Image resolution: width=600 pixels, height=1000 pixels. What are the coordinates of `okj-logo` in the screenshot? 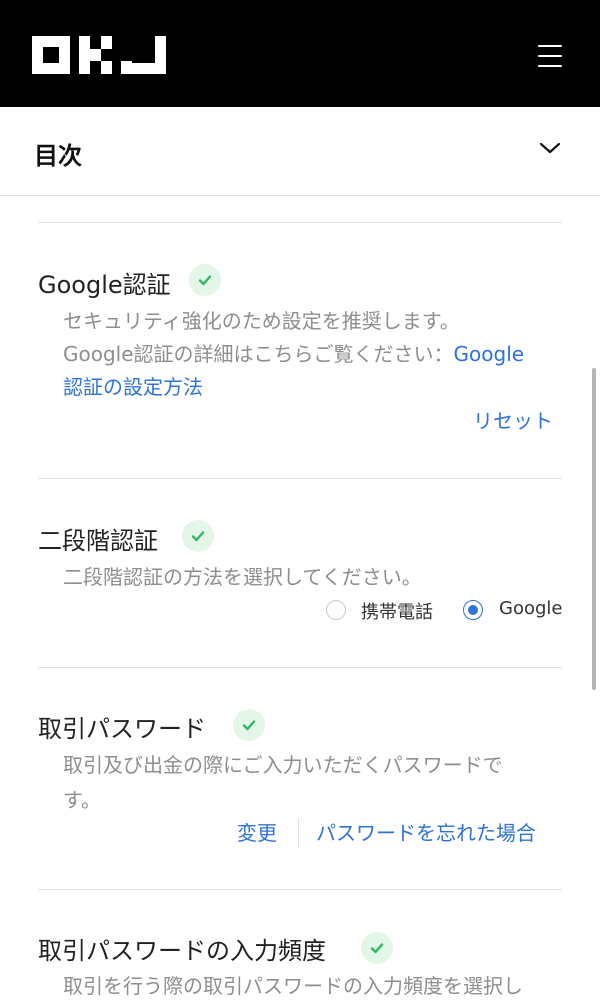 It's located at (99, 57).